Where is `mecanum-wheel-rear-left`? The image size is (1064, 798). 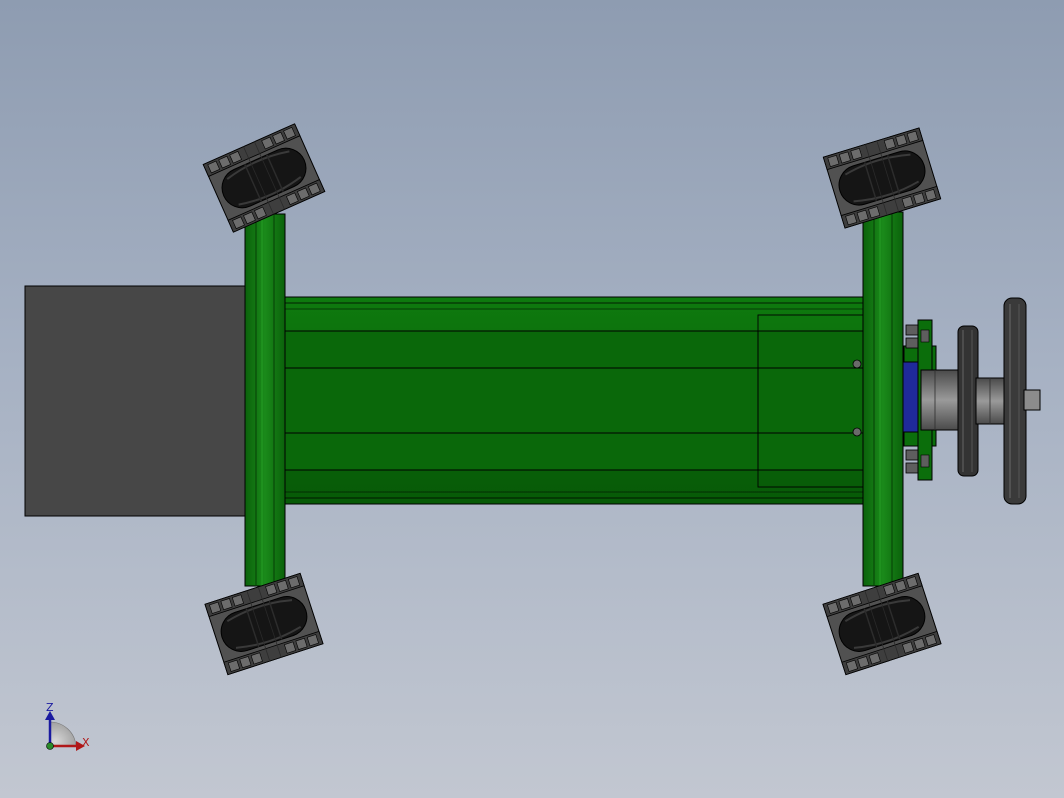 mecanum-wheel-rear-left is located at coordinates (264, 624).